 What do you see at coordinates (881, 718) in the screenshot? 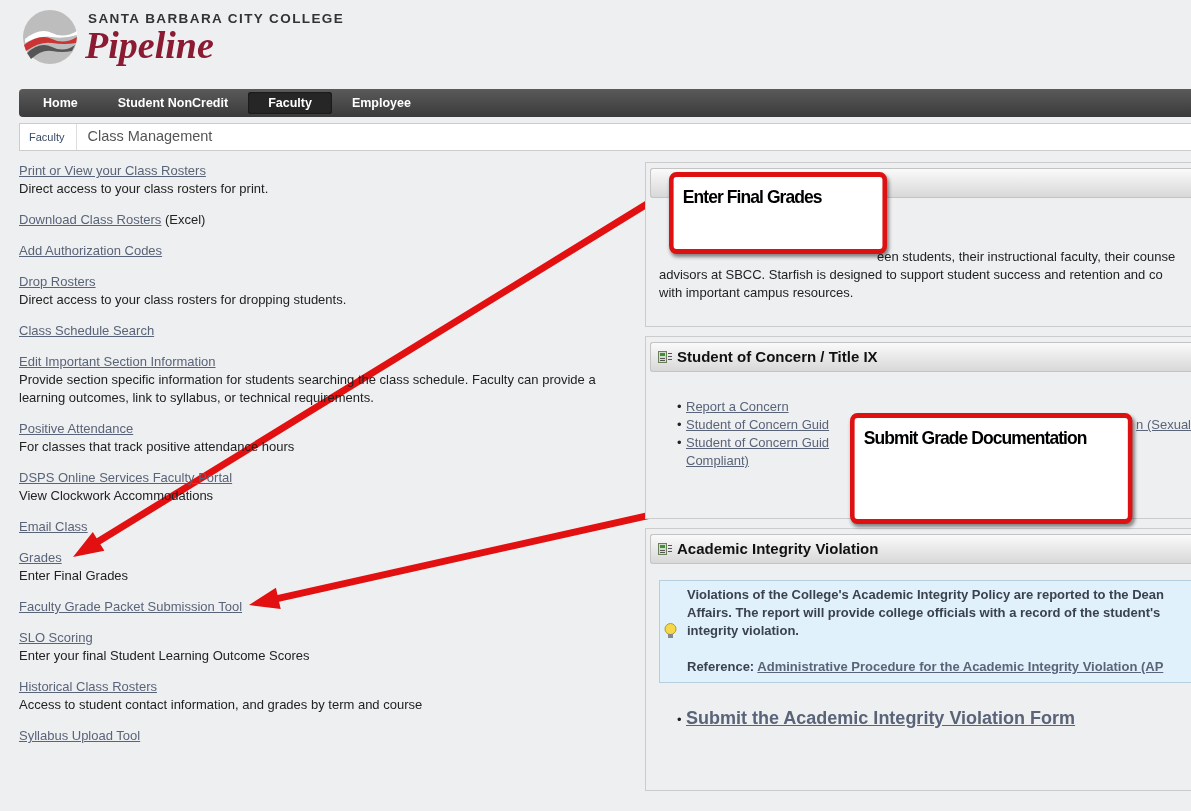
I see `form-link: Submit the Academic Integrity Violation Form` at bounding box center [881, 718].